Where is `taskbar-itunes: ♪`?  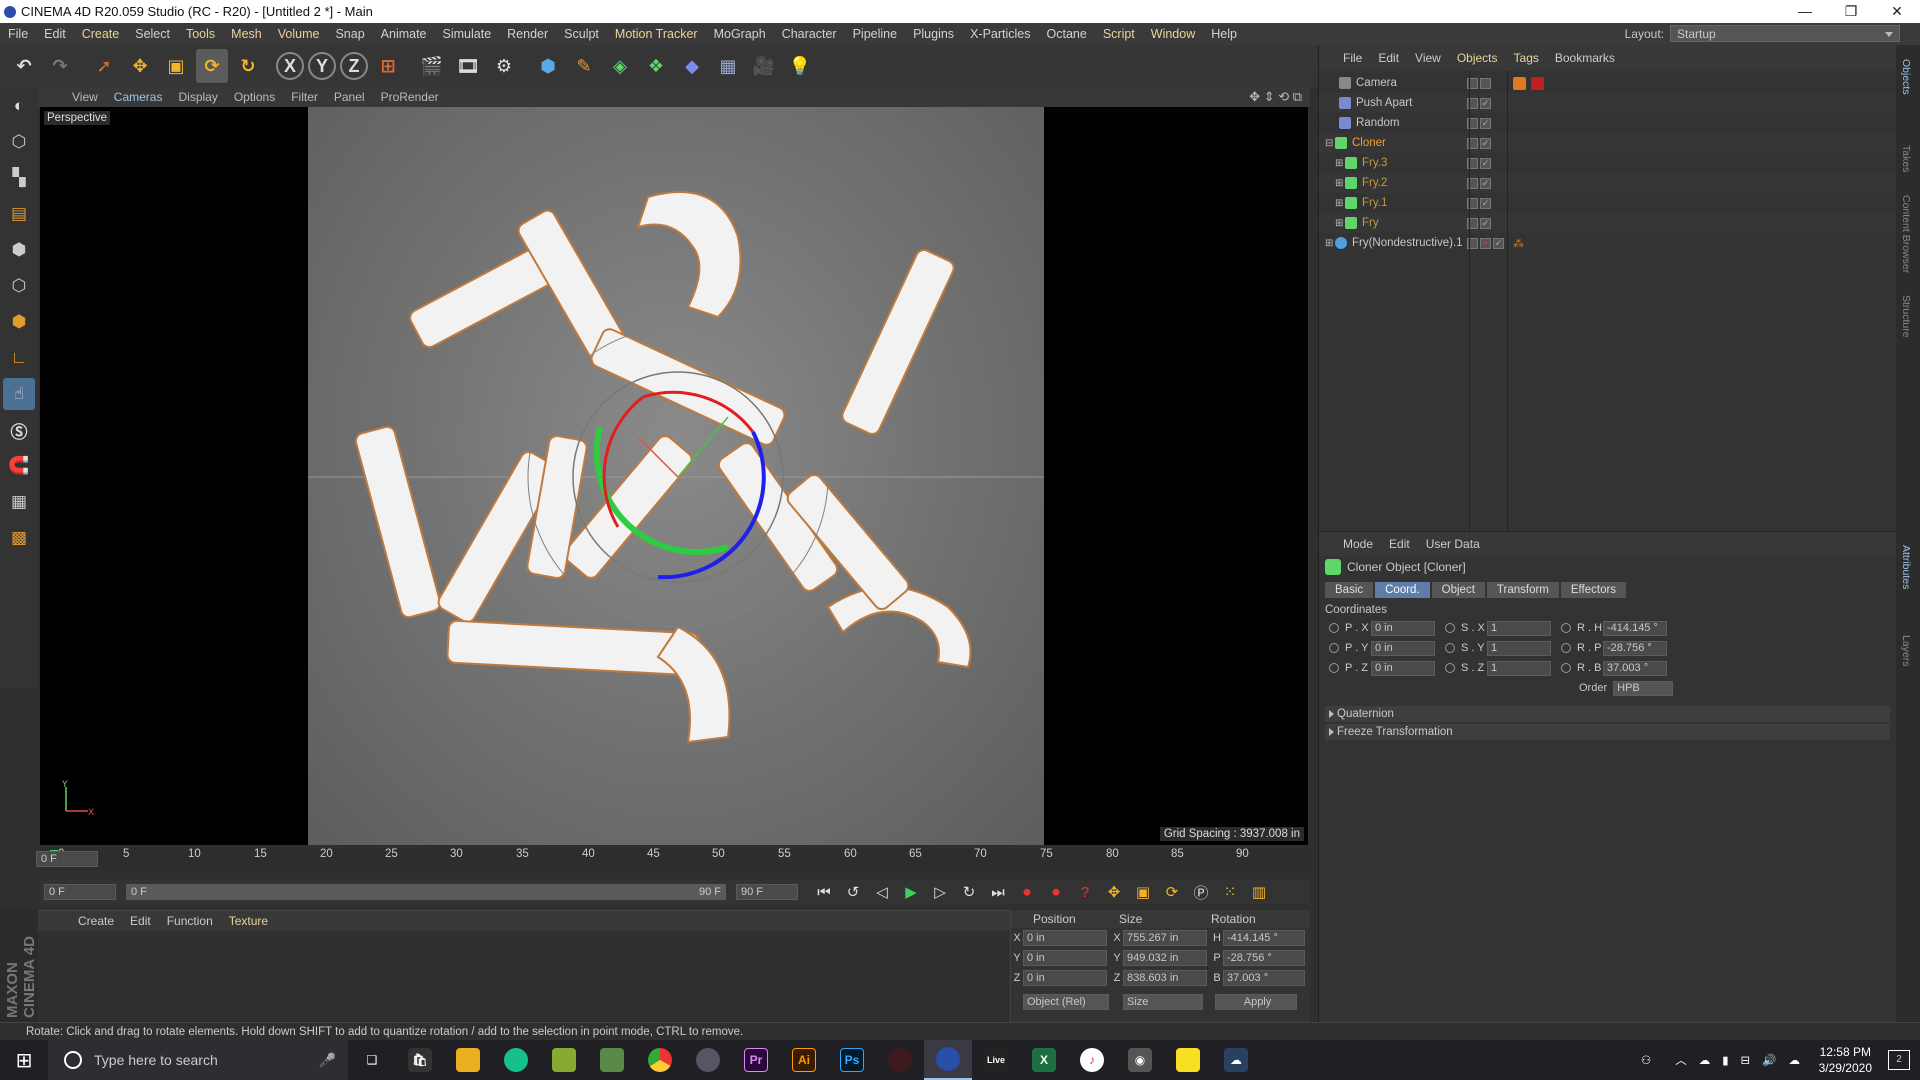
taskbar-itunes: ♪ is located at coordinates (1092, 1060).